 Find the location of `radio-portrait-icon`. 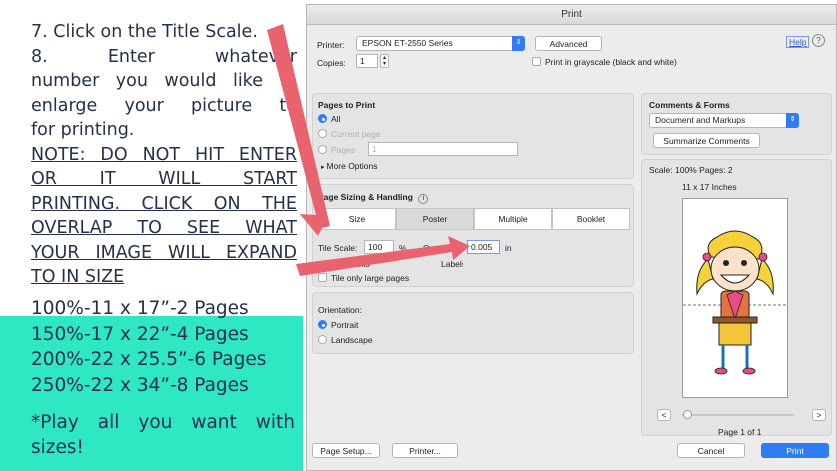

radio-portrait-icon is located at coordinates (322, 324).